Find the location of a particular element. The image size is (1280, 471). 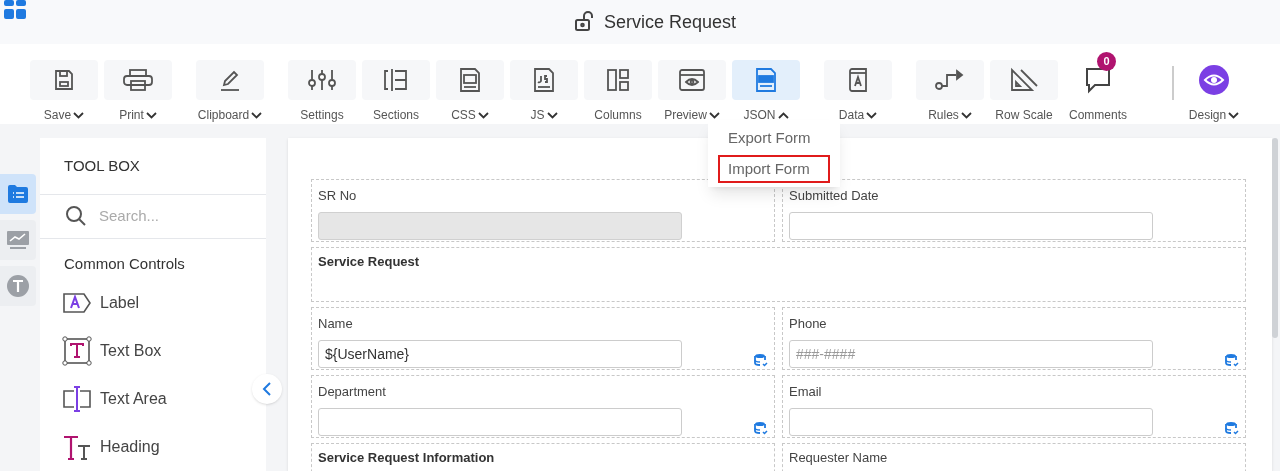

flow-arrow-icon is located at coordinates (950, 80).